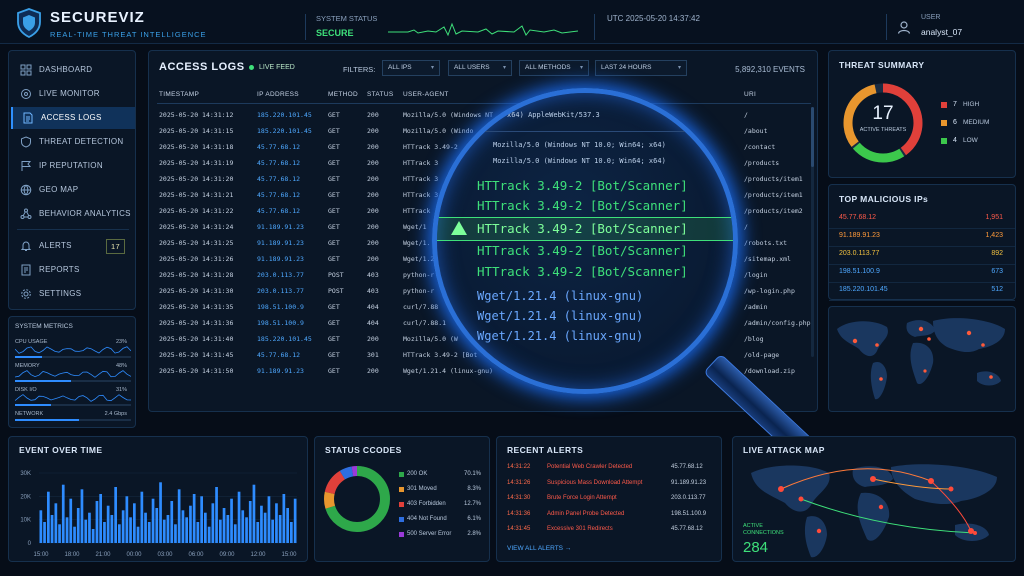 This screenshot has width=1024, height=576. What do you see at coordinates (539, 548) in the screenshot?
I see `view-all-alerts-link: VIEW ALL ALERTS →` at bounding box center [539, 548].